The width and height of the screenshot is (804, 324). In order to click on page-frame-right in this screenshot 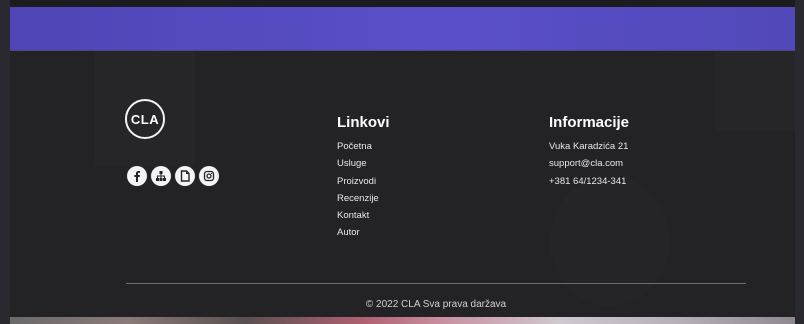, I will do `click(799, 162)`.